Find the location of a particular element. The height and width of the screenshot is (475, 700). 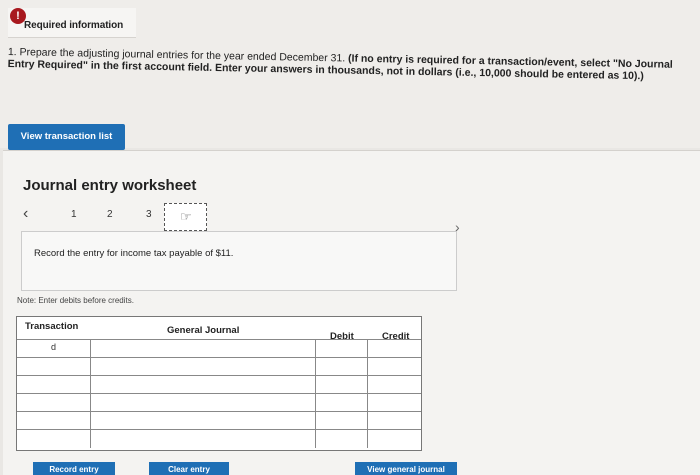

page-1-button: 1 is located at coordinates (74, 214).